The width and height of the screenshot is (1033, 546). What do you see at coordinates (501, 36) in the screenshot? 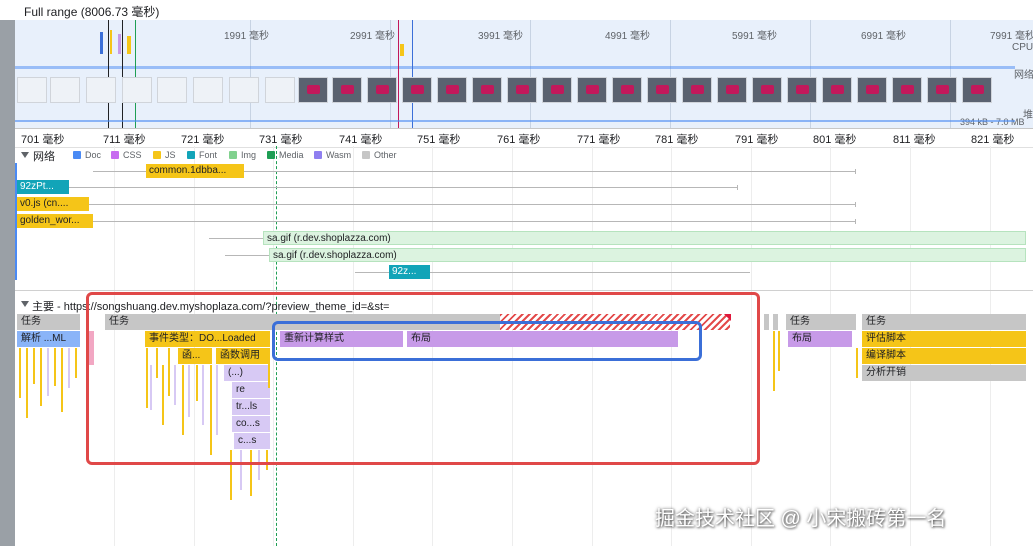
I see `overview-tick: 3991 毫秒` at bounding box center [501, 36].